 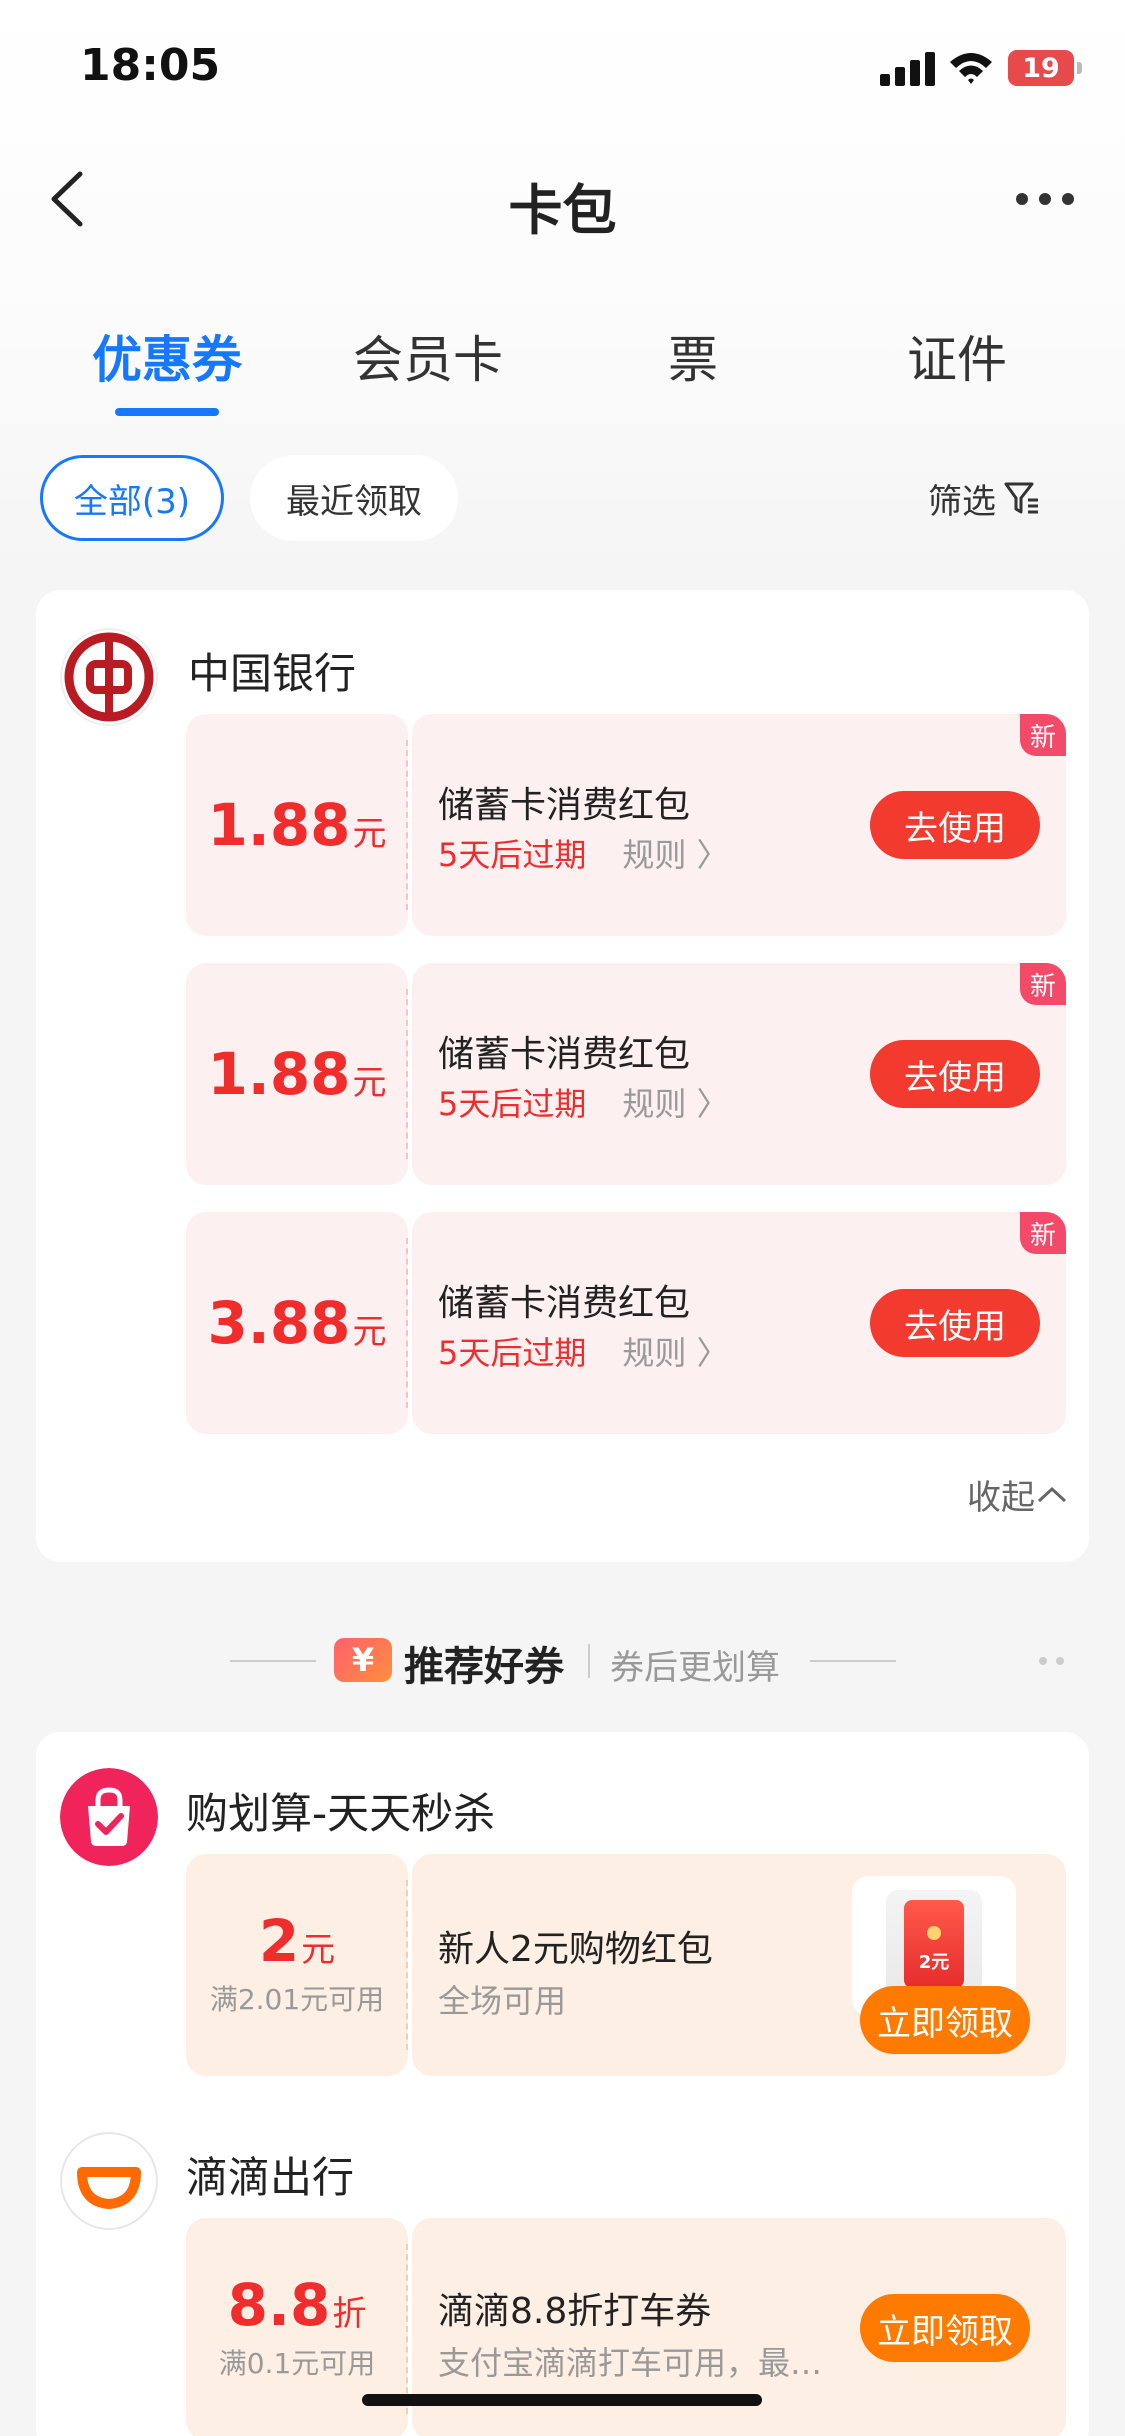 I want to click on page-dots-icon, so click(x=1051, y=1661).